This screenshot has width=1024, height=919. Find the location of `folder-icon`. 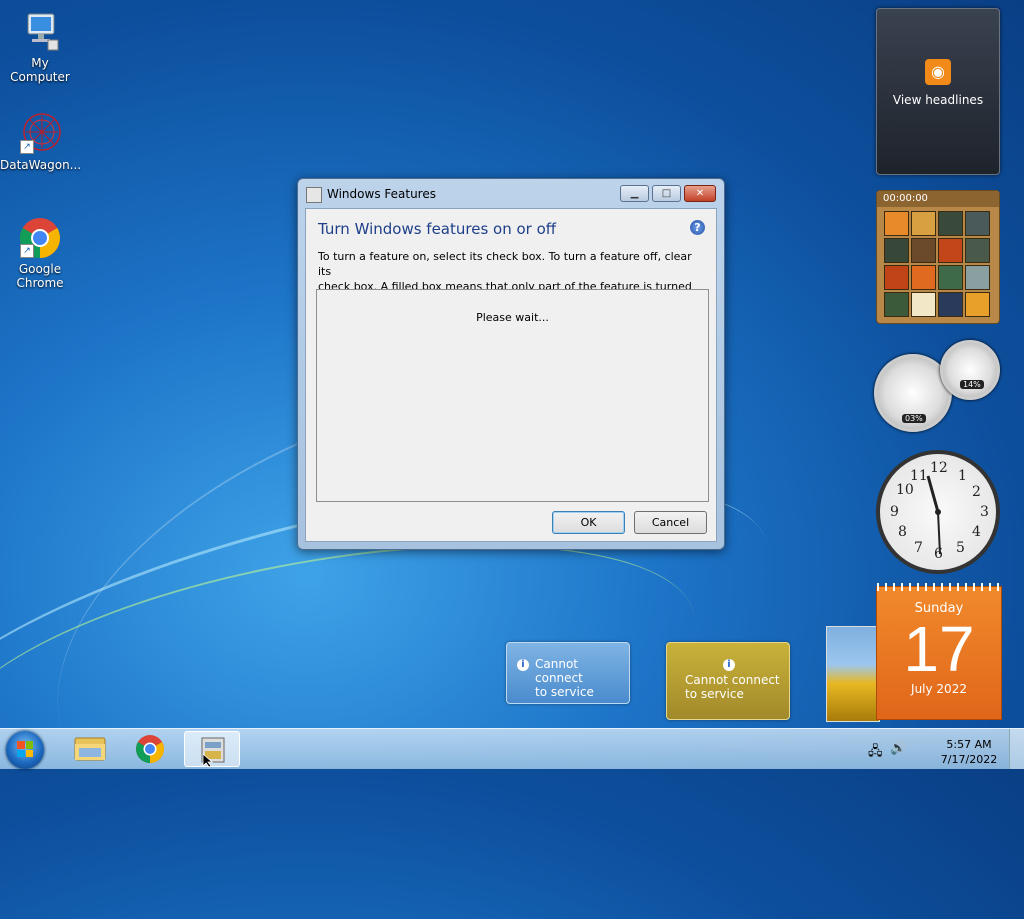

folder-icon is located at coordinates (90, 749).